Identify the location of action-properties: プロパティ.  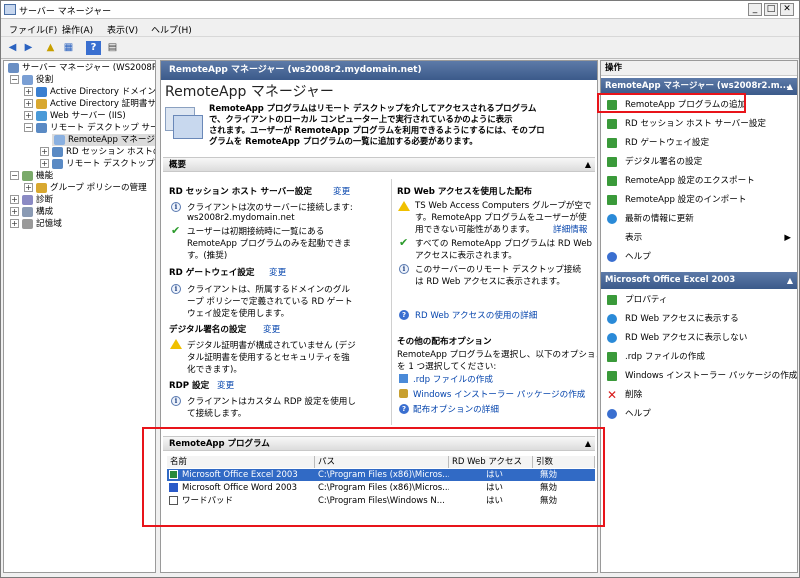
(699, 300).